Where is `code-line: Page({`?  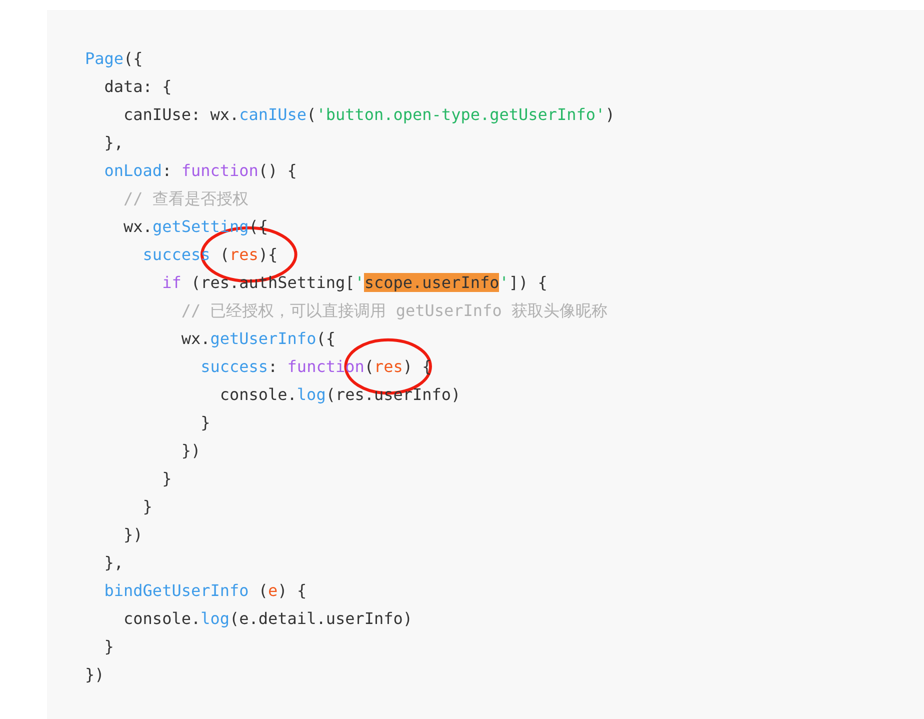
code-line: Page({ is located at coordinates (114, 59).